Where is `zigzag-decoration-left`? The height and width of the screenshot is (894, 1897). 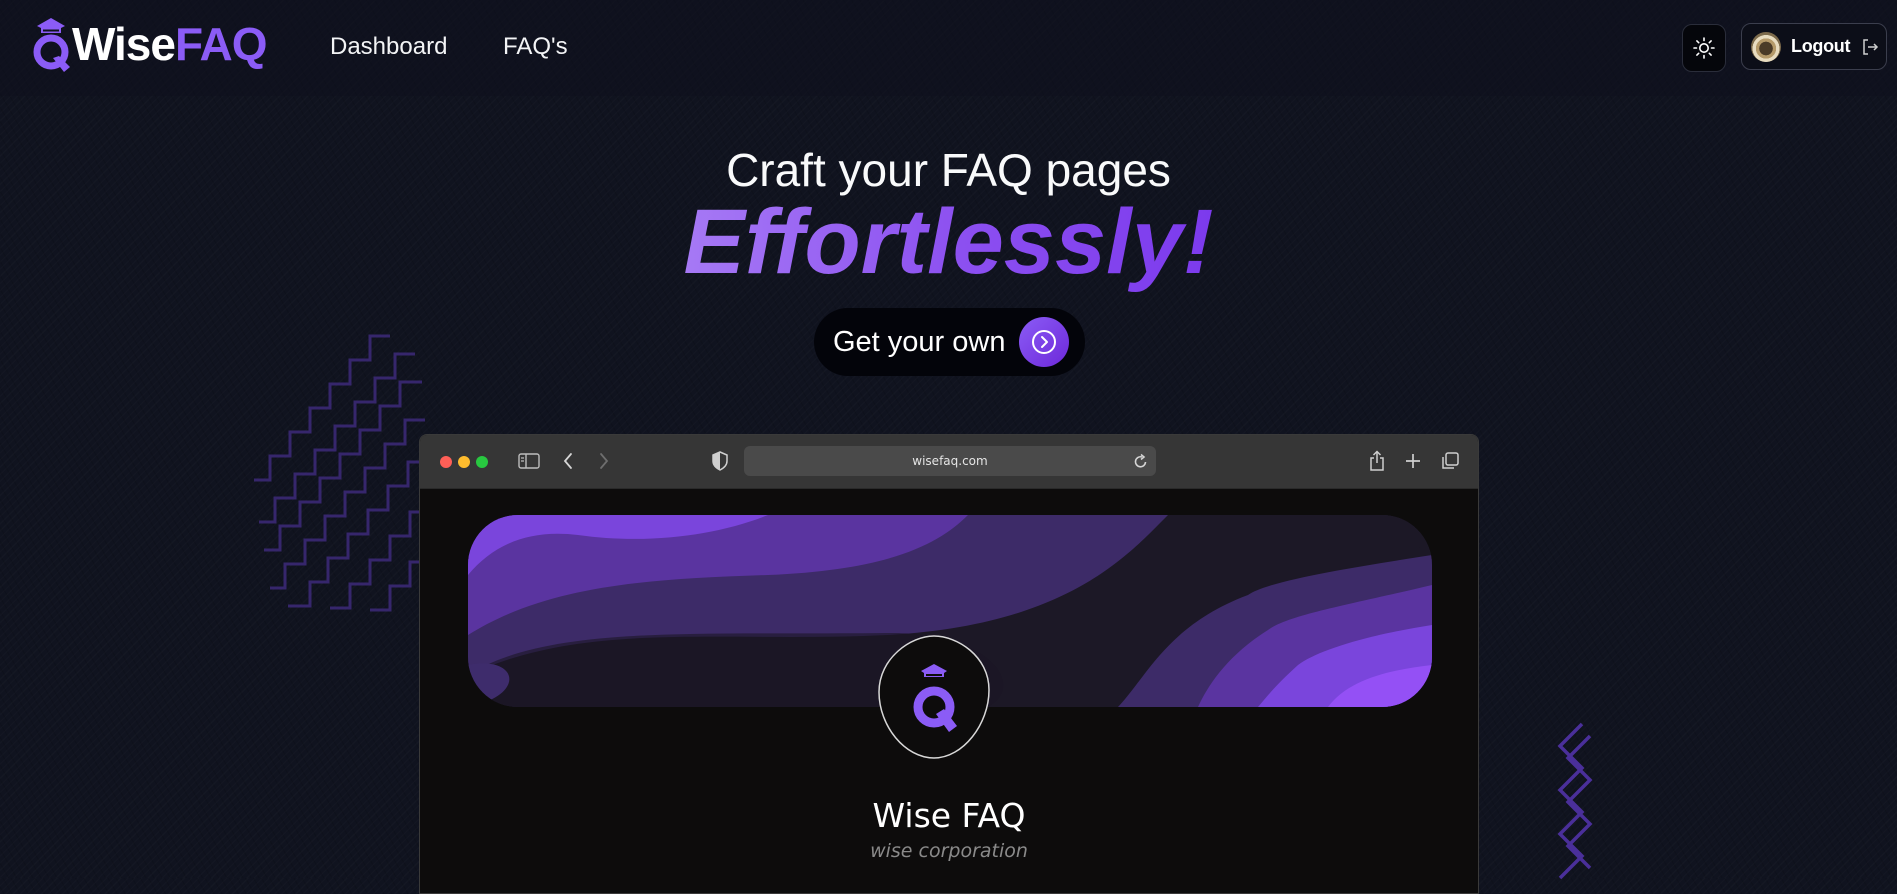 zigzag-decoration-left is located at coordinates (339, 473).